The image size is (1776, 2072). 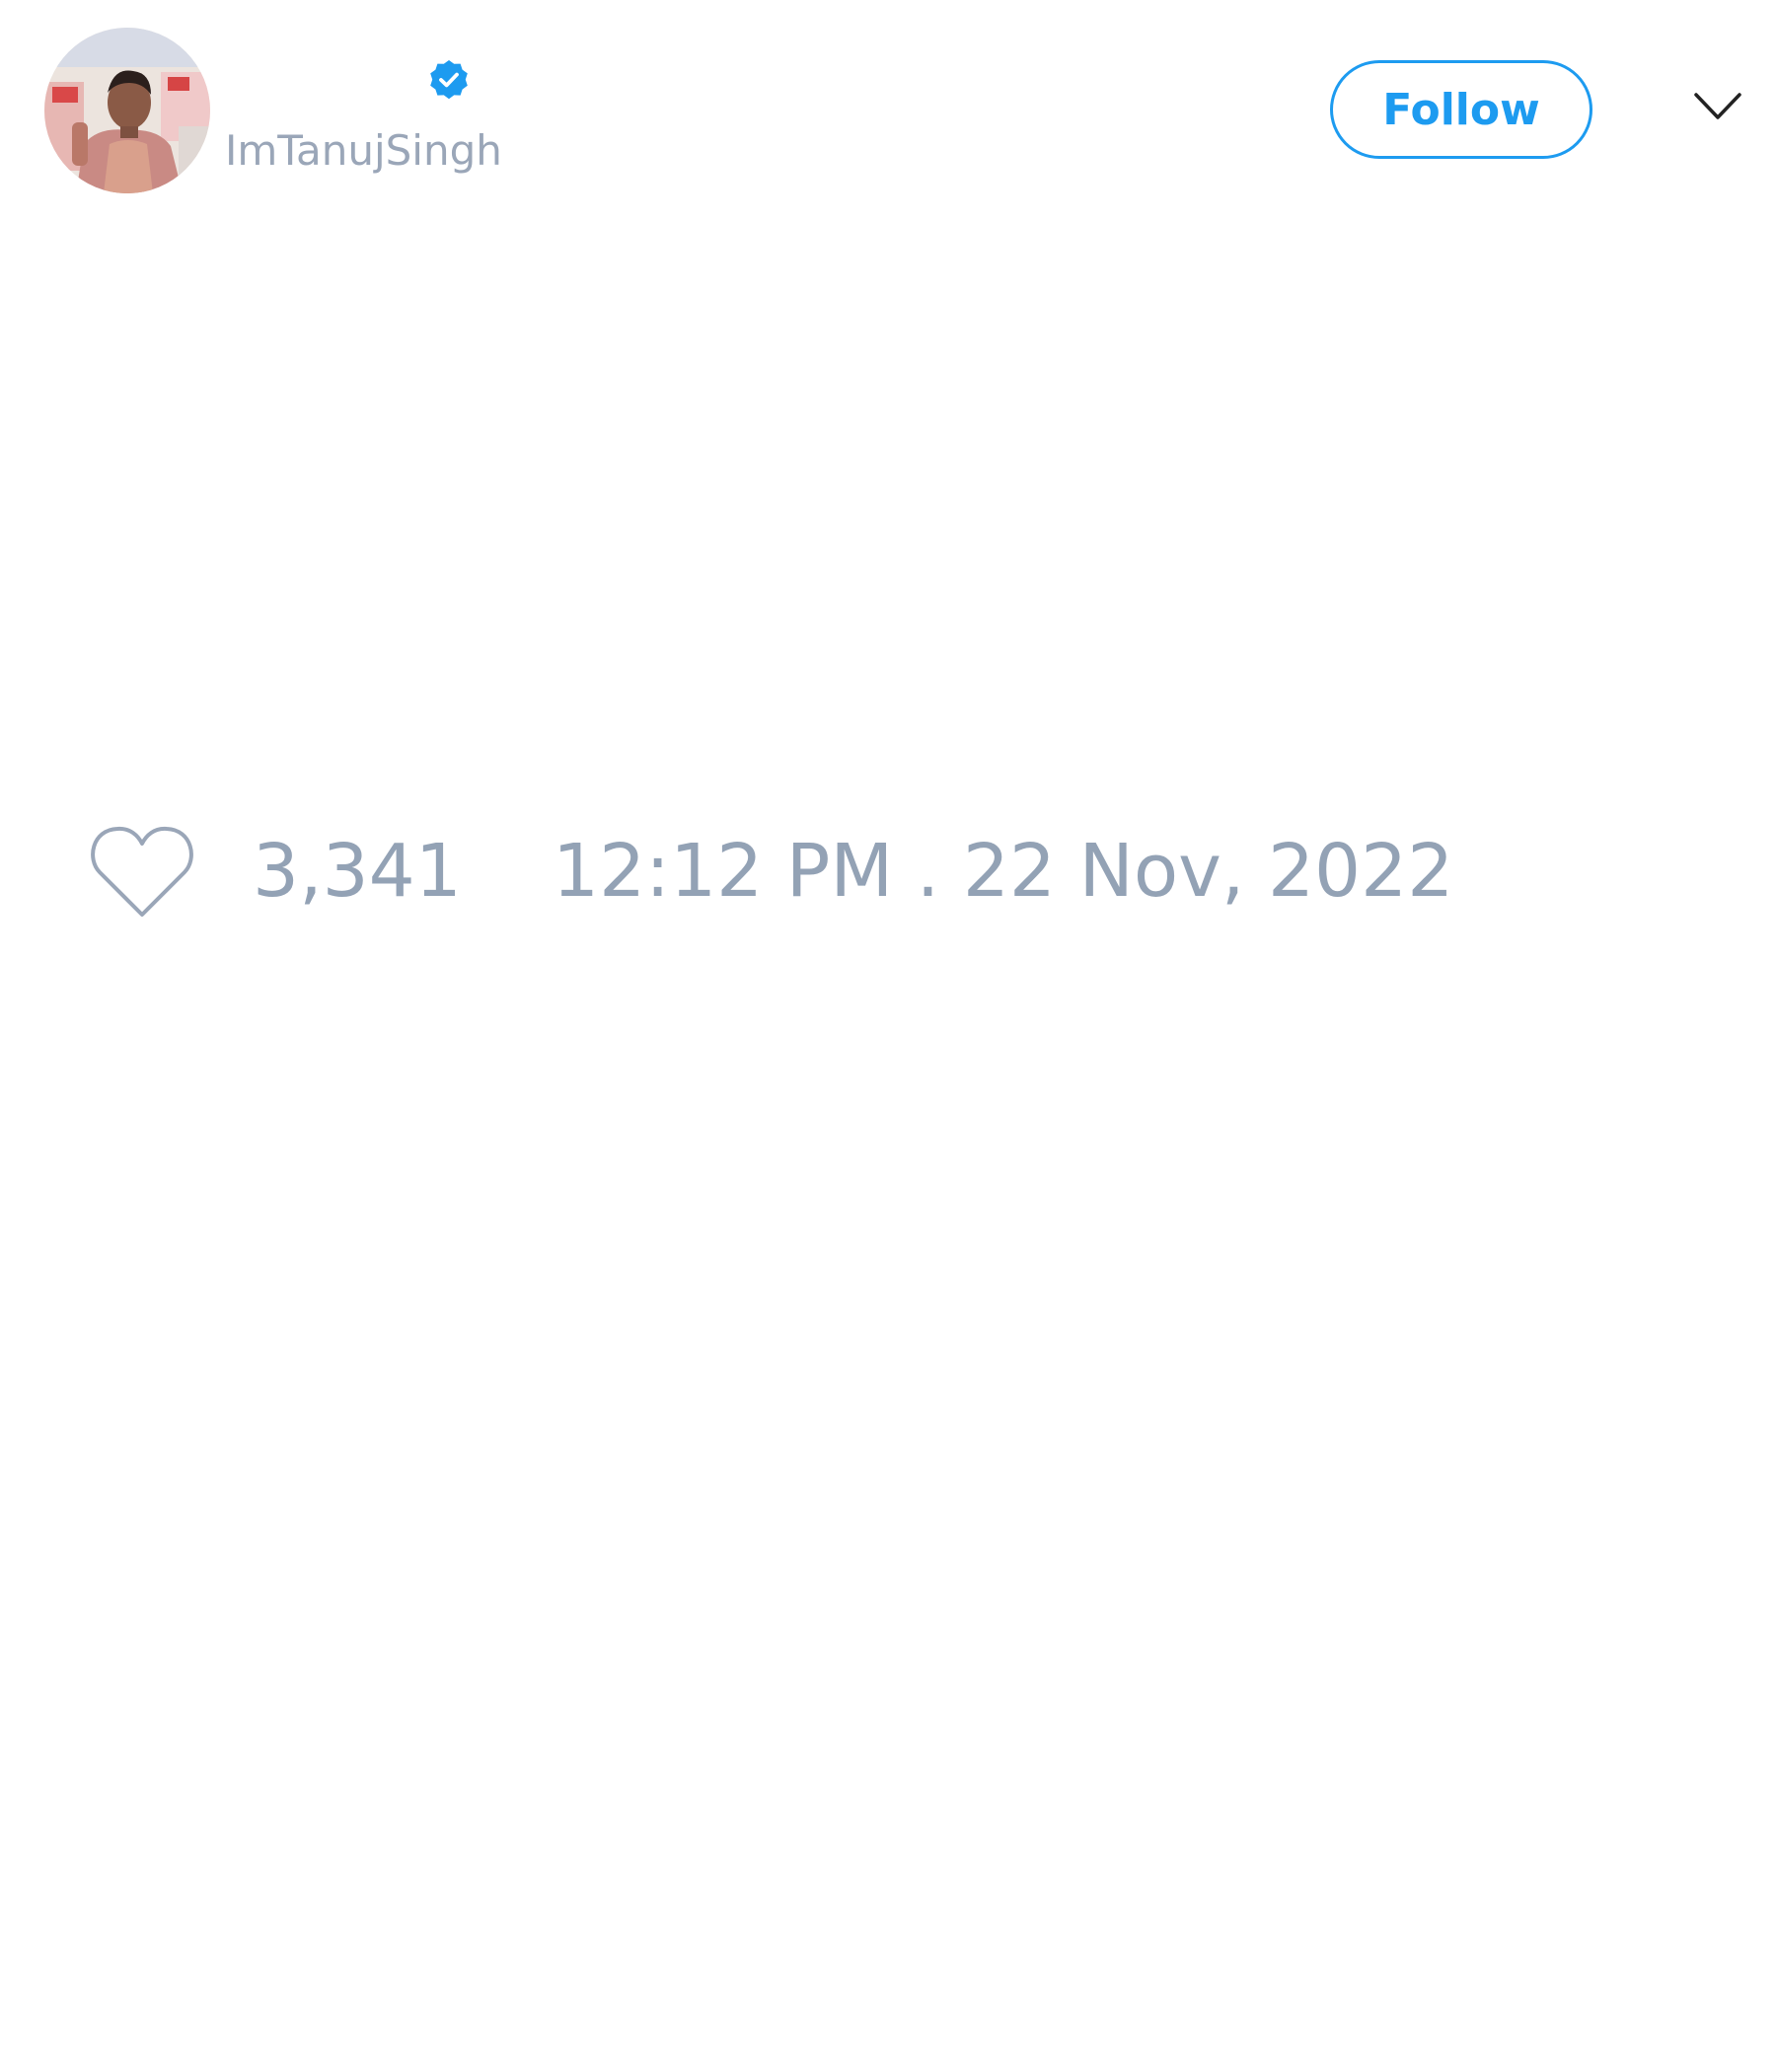 I want to click on follow-button: Follow, so click(x=1461, y=110).